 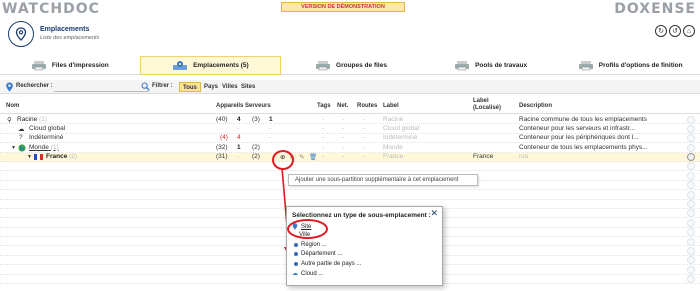 What do you see at coordinates (258, 106) in the screenshot?
I see `col-servers: Serveurs` at bounding box center [258, 106].